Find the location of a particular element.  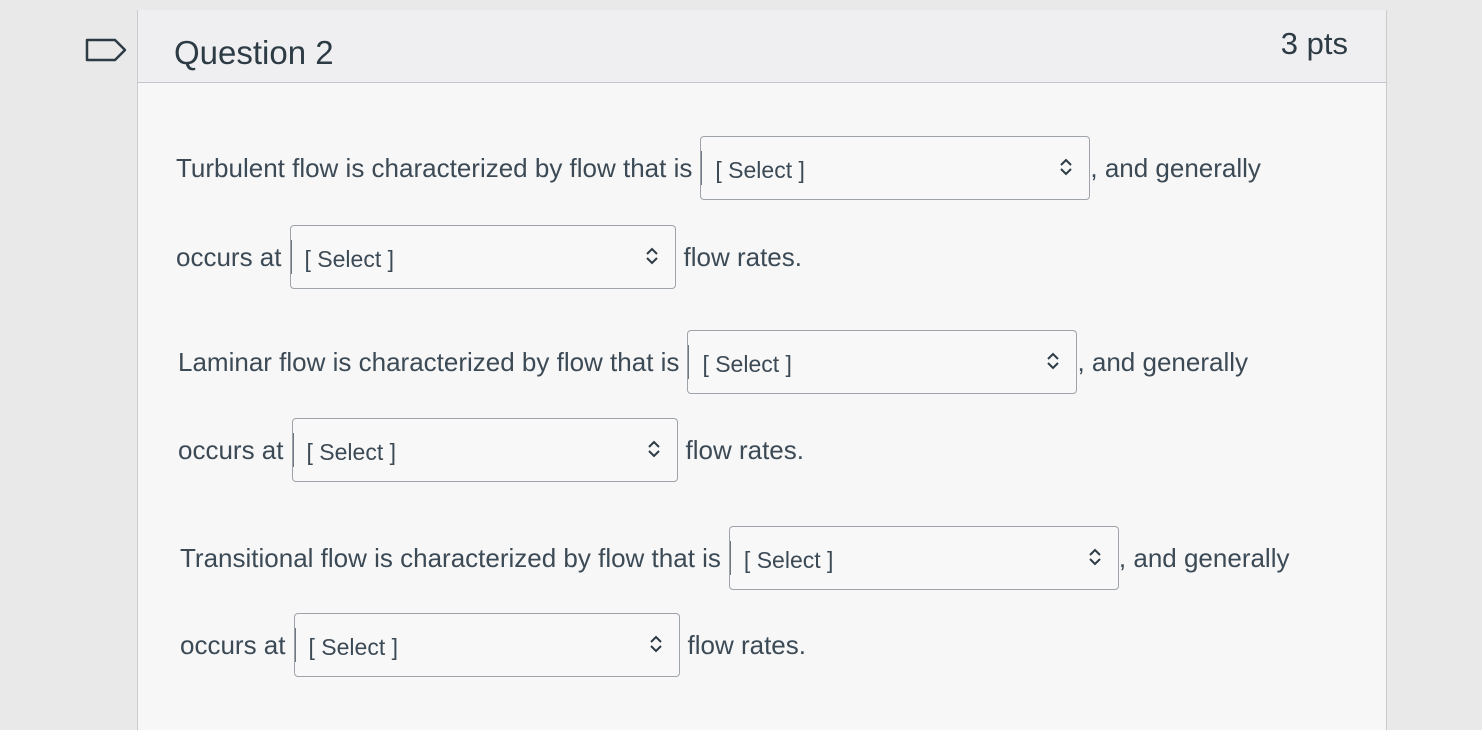

laminar-line-2: occurs at [ Select ] flow rates. is located at coordinates (491, 450).